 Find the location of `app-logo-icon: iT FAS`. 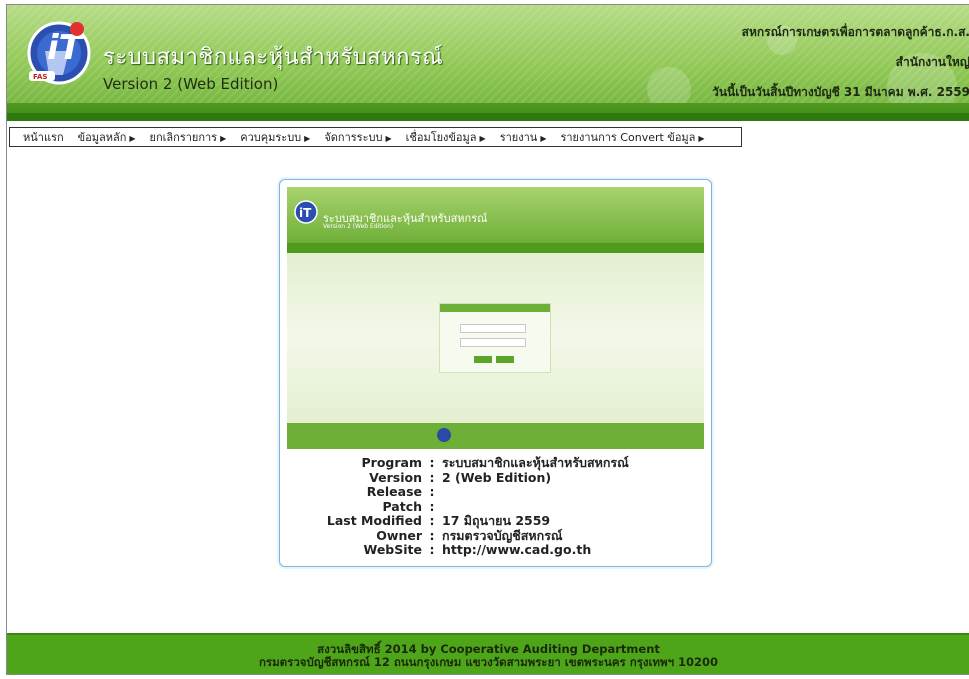

app-logo-icon: iT FAS is located at coordinates (59, 53).